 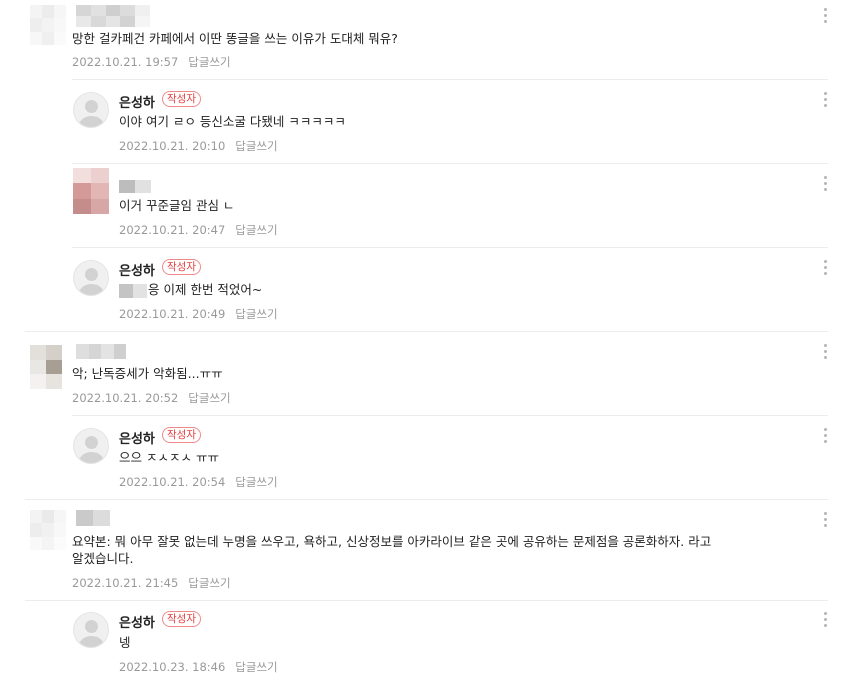 I want to click on comment-date: 2022.10.21. 20:52, so click(x=125, y=398).